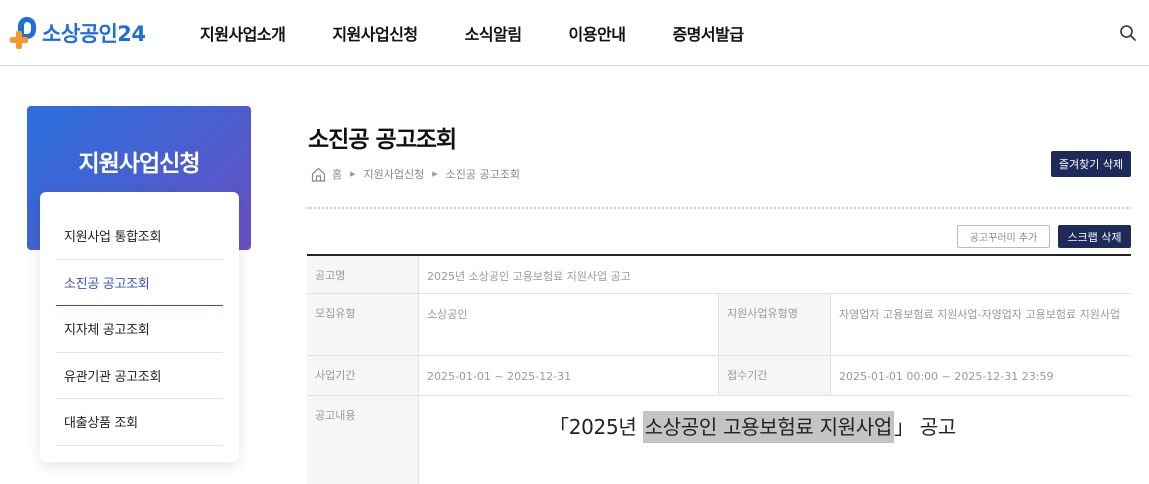  Describe the element at coordinates (569, 375) in the screenshot. I see `period-value: 2025-01-01 ~ 2025-12-31` at that location.